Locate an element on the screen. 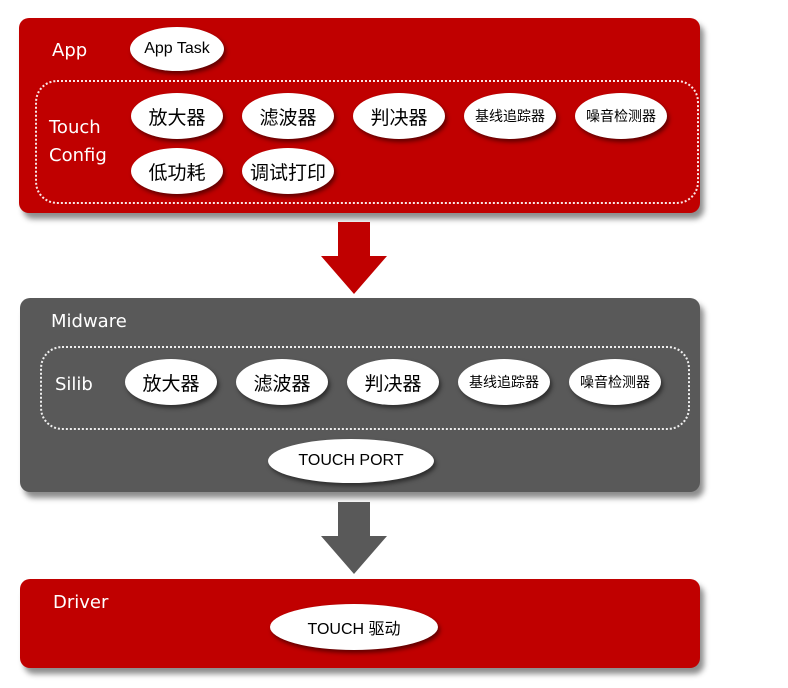  touch-config-label-line1: Touch is located at coordinates (75, 127).